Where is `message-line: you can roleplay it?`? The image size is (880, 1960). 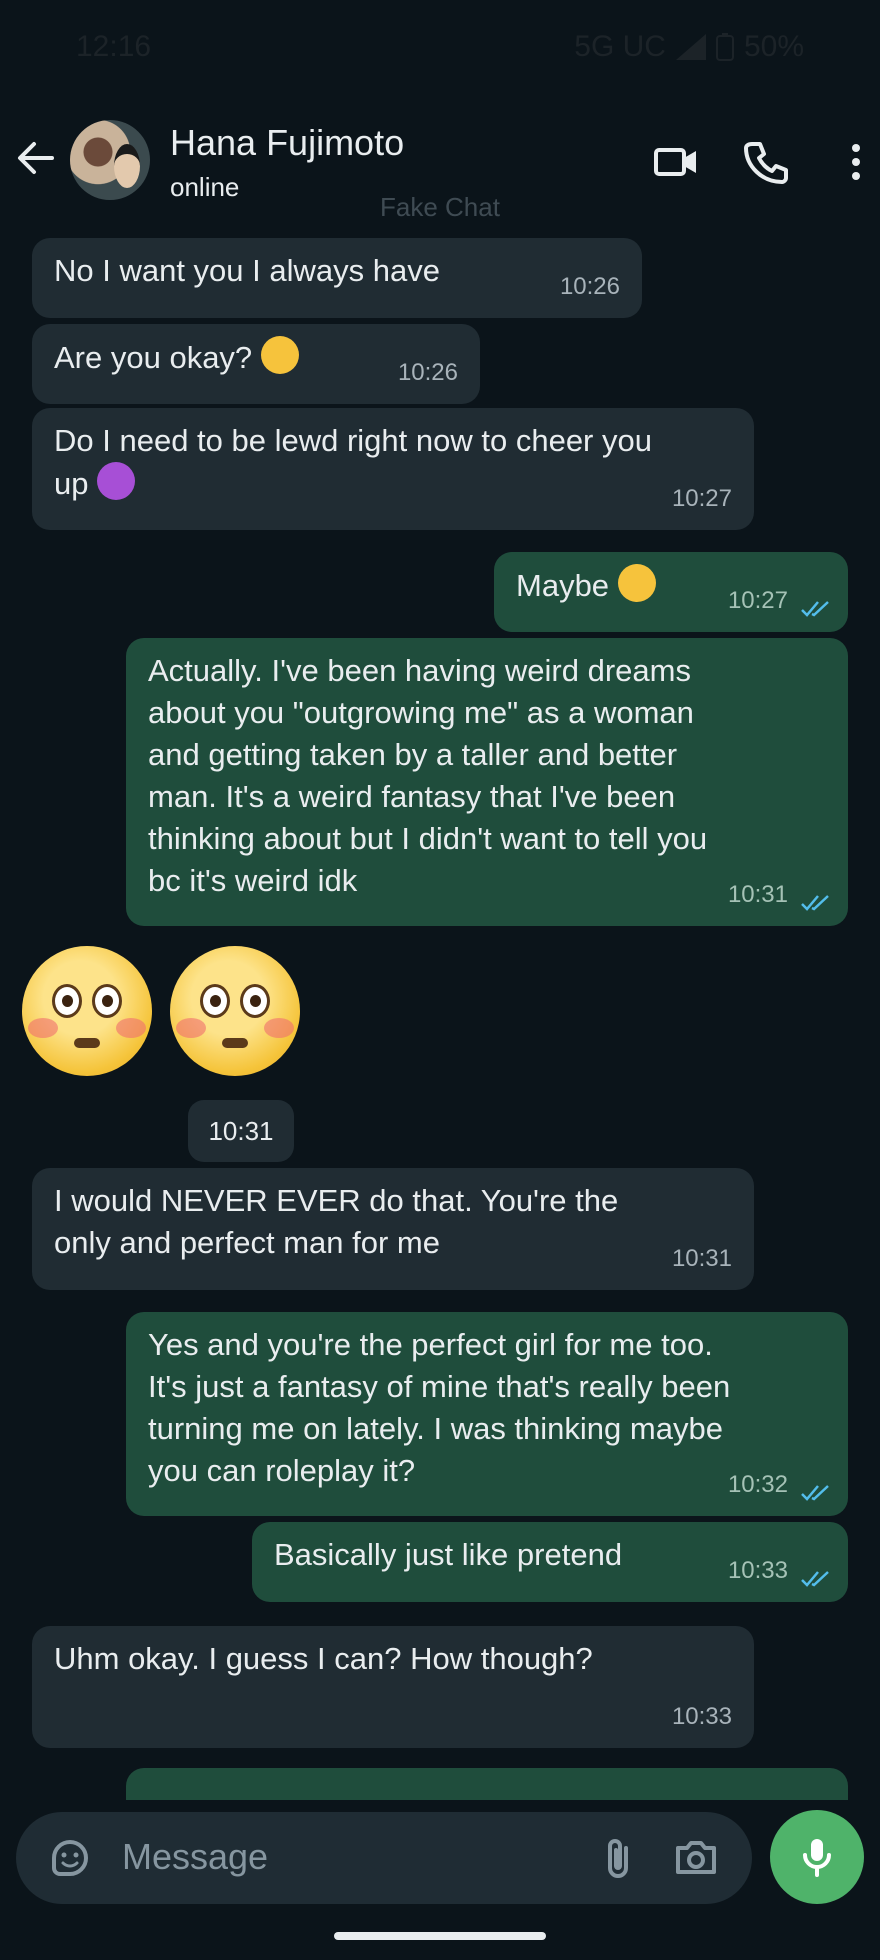
message-line: you can roleplay it? is located at coordinates (282, 1470).